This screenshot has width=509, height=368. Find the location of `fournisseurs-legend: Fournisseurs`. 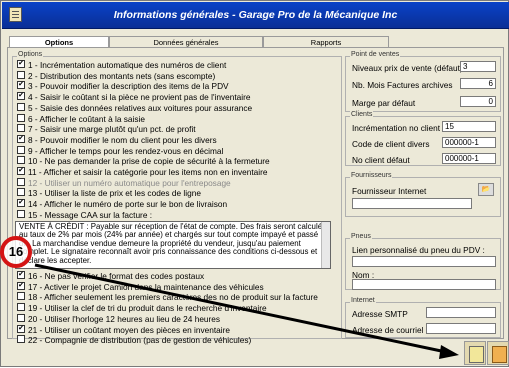

fournisseurs-legend: Fournisseurs is located at coordinates (371, 175).